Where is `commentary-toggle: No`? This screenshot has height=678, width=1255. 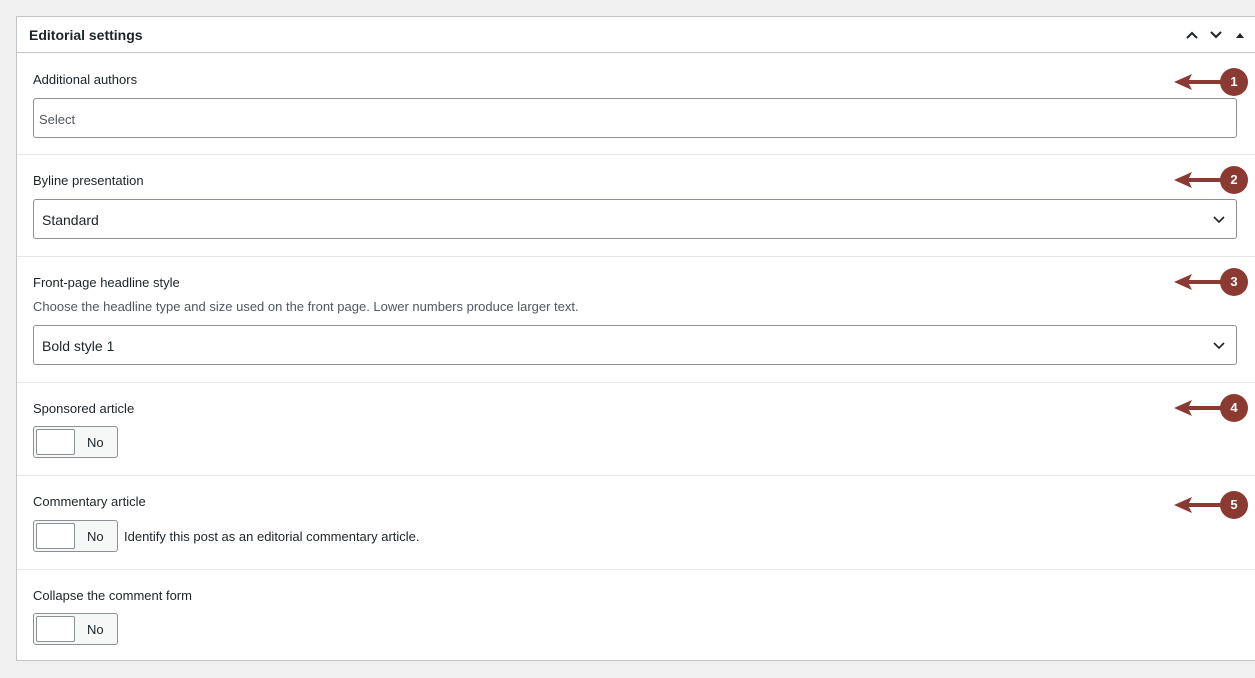 commentary-toggle: No is located at coordinates (75, 536).